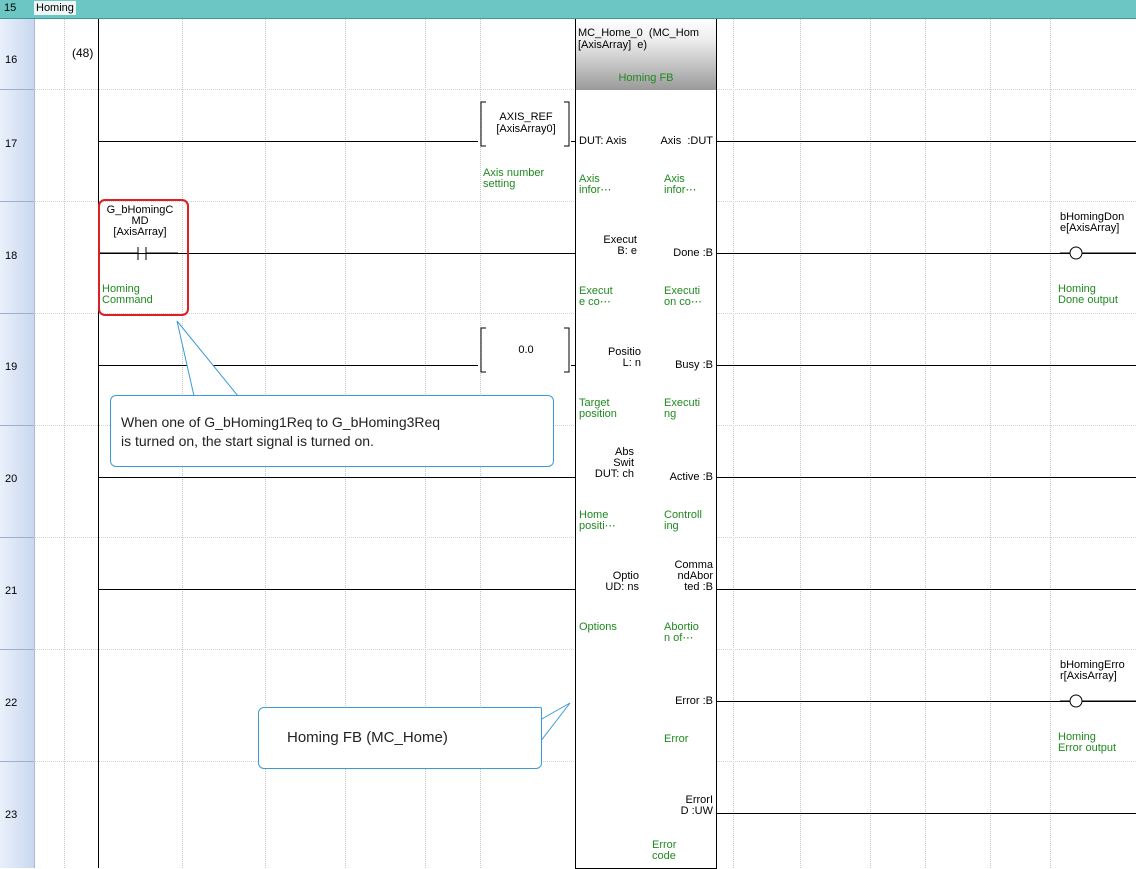 The height and width of the screenshot is (869, 1136). What do you see at coordinates (683, 296) in the screenshot?
I see `fb-pin-comment: Executi on co⋯` at bounding box center [683, 296].